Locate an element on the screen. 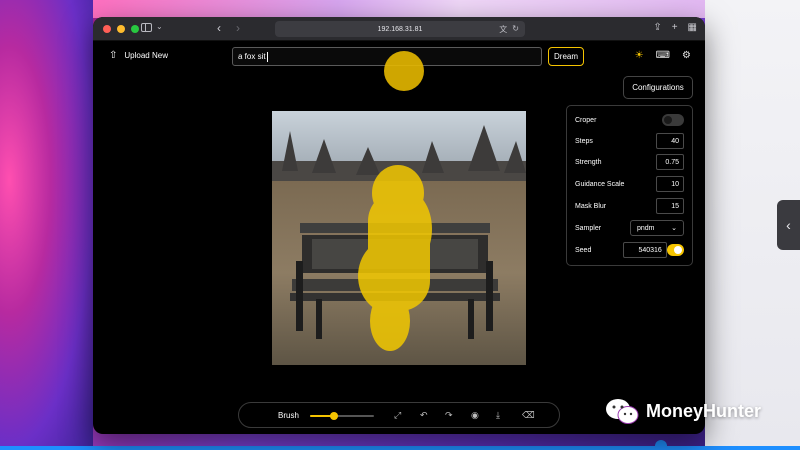 The width and height of the screenshot is (800, 450). reload-icon: ↻ is located at coordinates (515, 29).